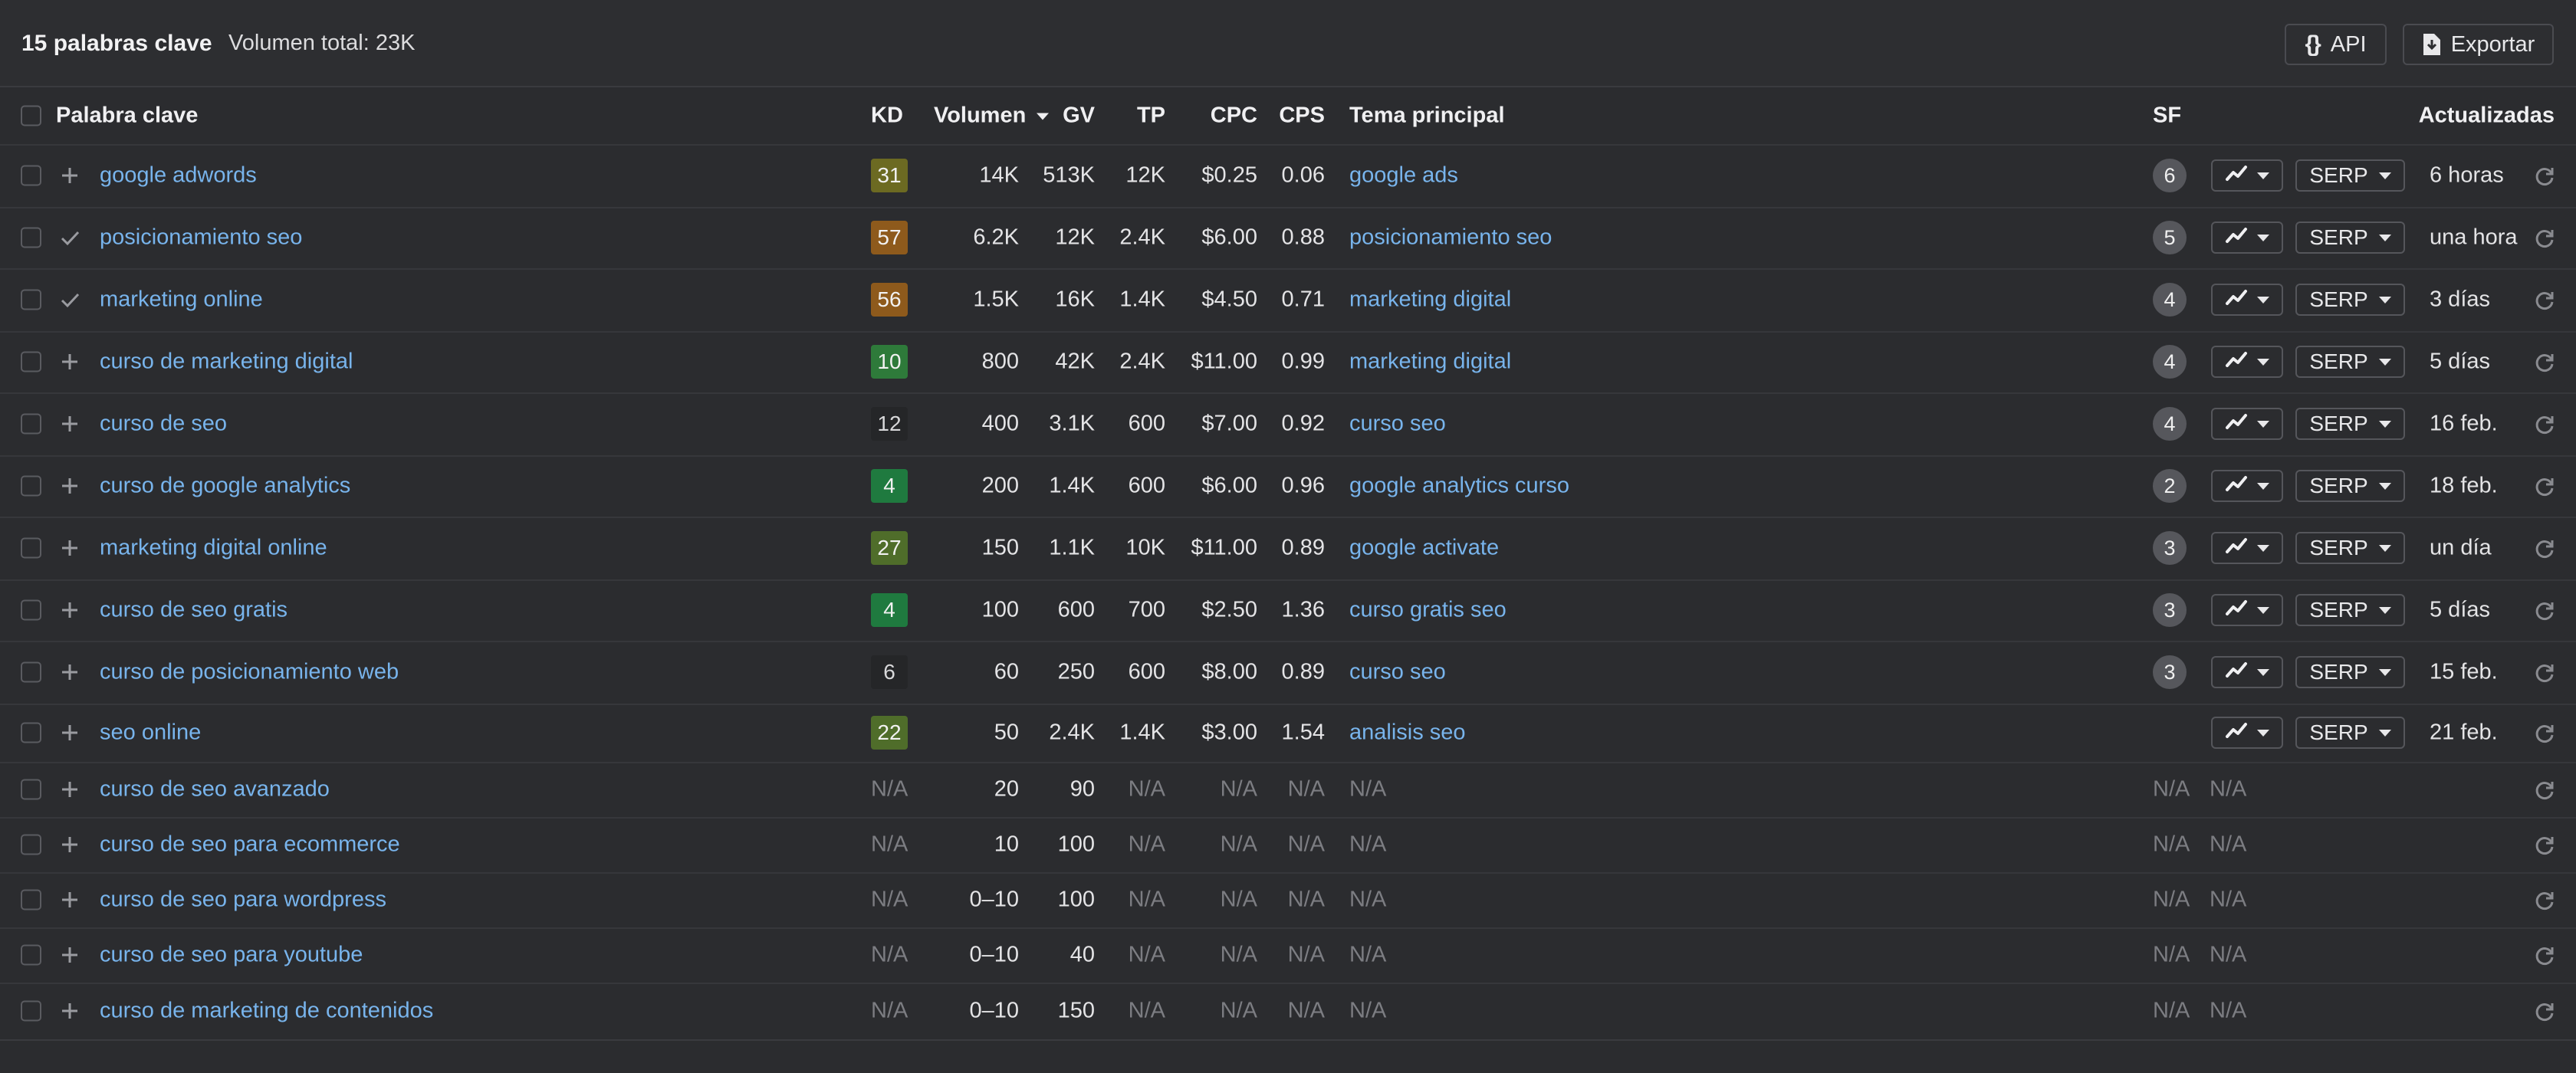  Describe the element at coordinates (127, 116) in the screenshot. I see `col-keyword: Palabra clave` at that location.